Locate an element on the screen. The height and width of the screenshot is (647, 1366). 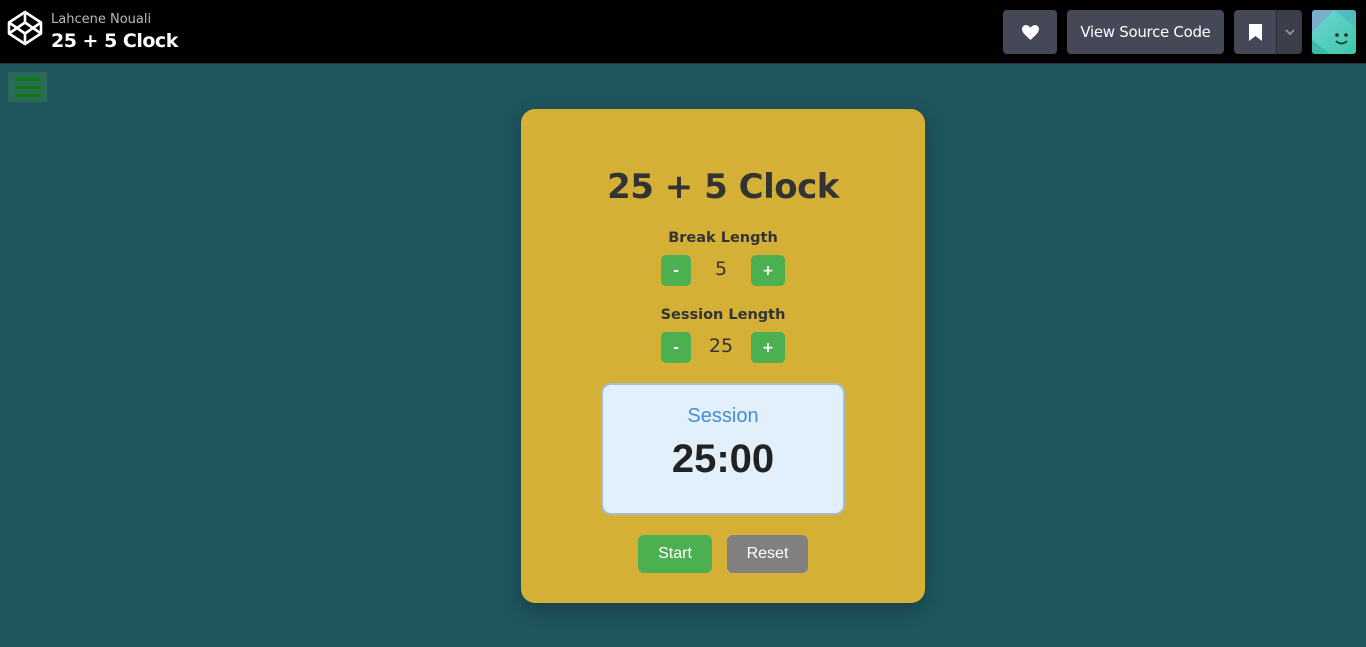
user-avatar-icon is located at coordinates (1334, 32).